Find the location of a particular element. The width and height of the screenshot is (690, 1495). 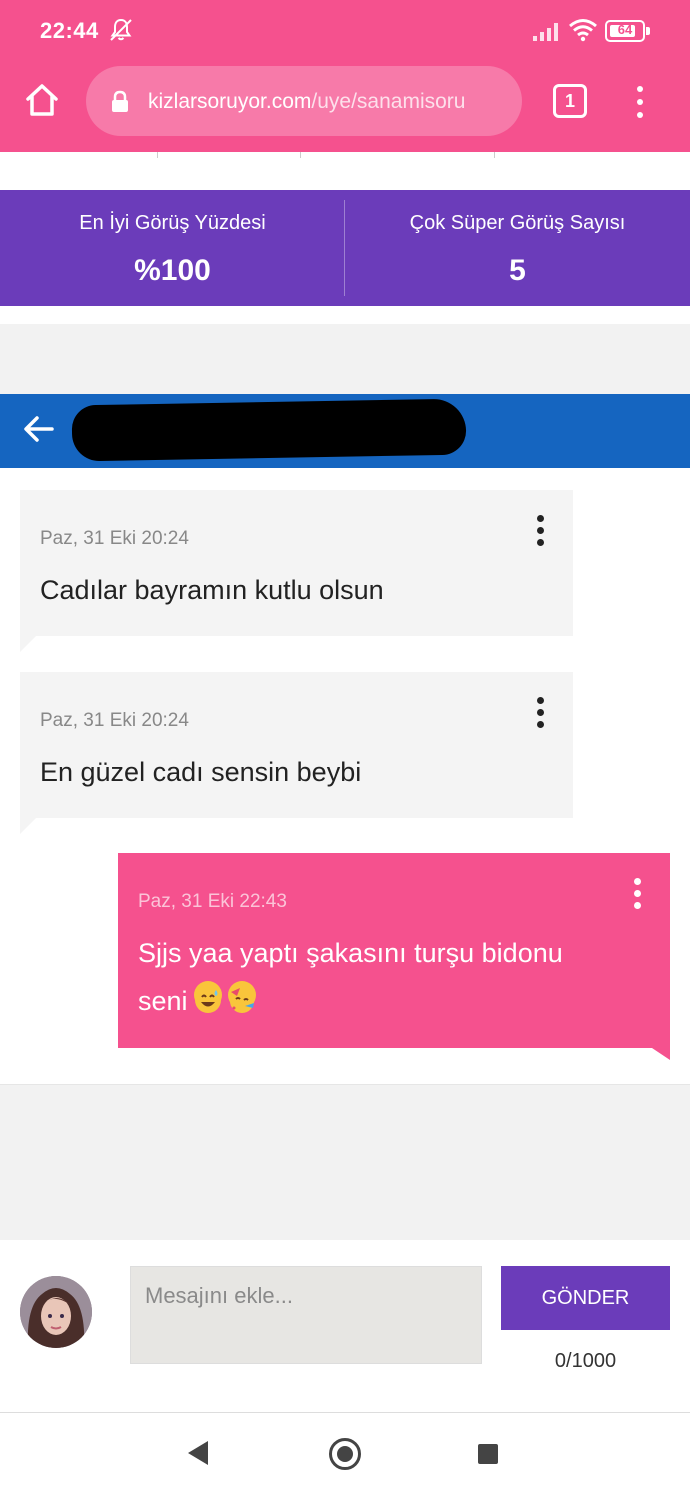

stat-best-opinion: En İyi Görüş Yüzdesi %100 is located at coordinates (172, 248).